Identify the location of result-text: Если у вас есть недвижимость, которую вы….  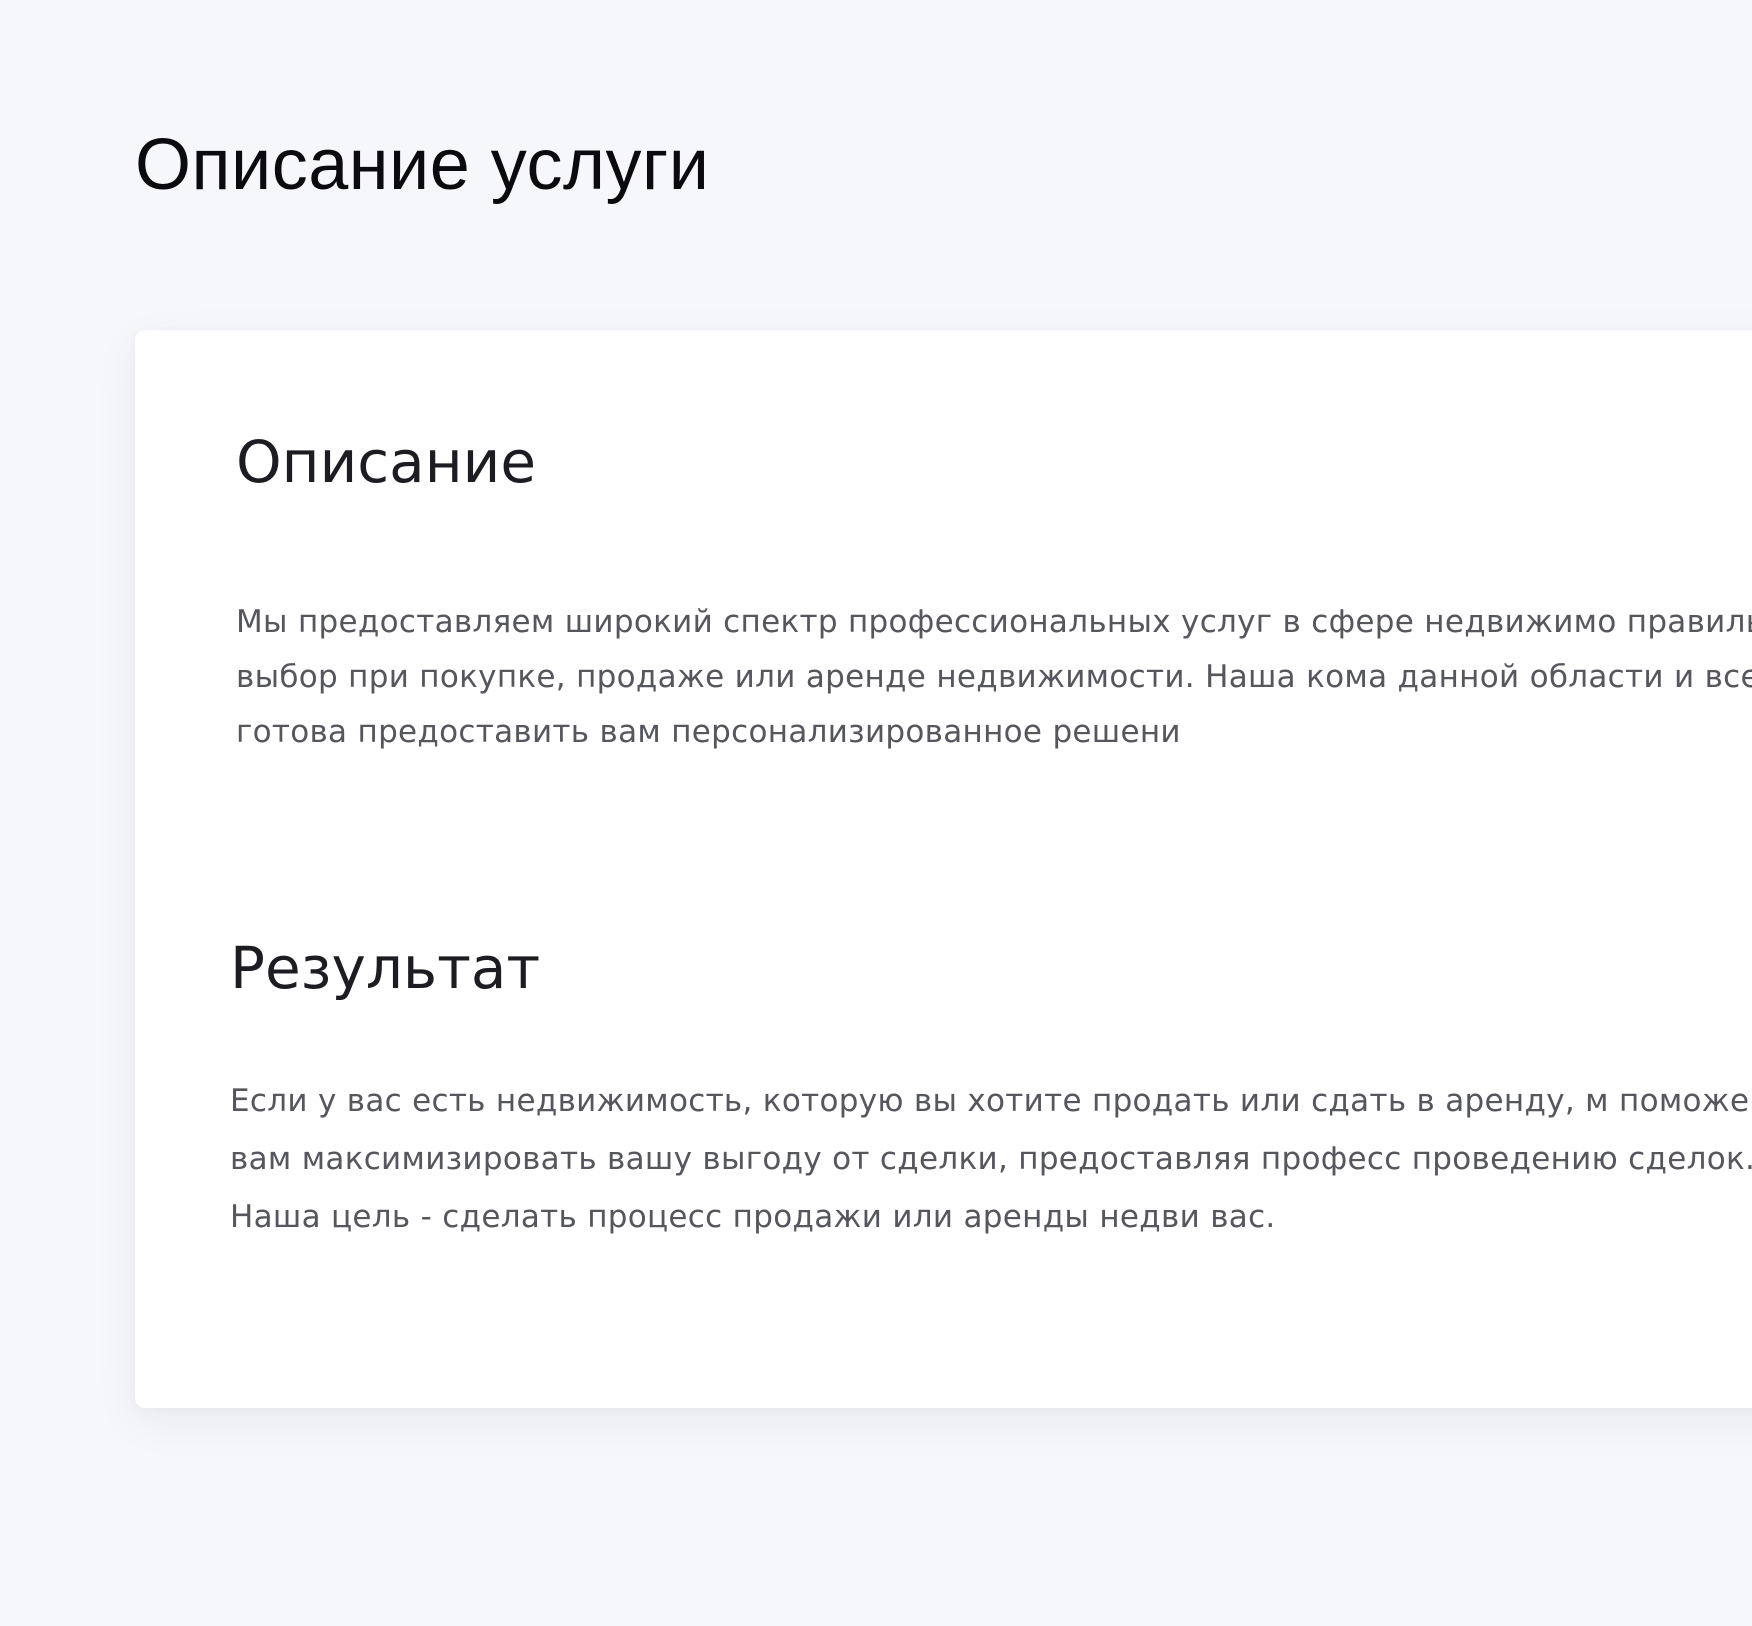
(991, 1159).